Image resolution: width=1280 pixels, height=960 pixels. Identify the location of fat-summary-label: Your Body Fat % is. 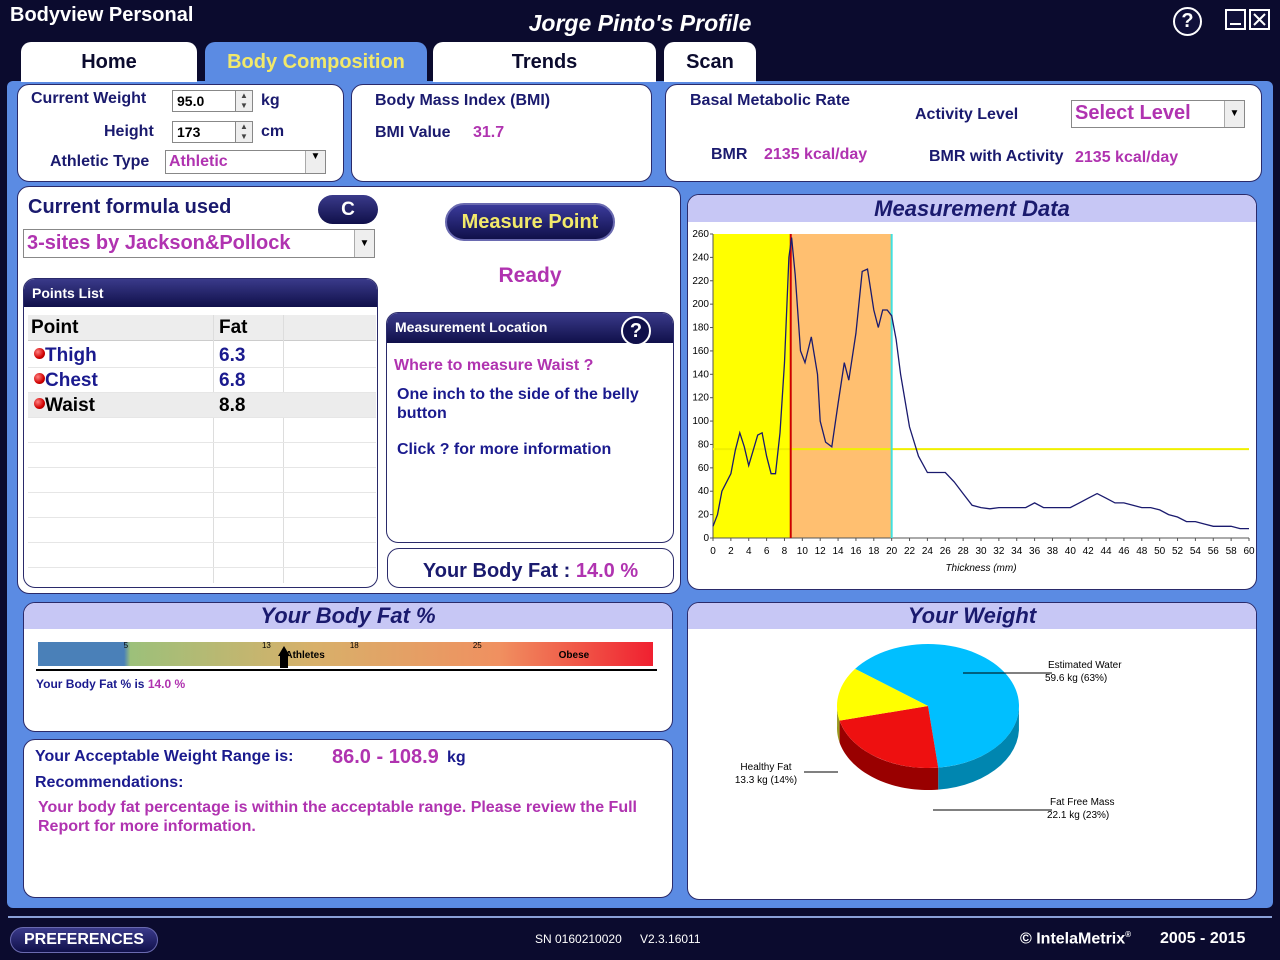
(90, 684).